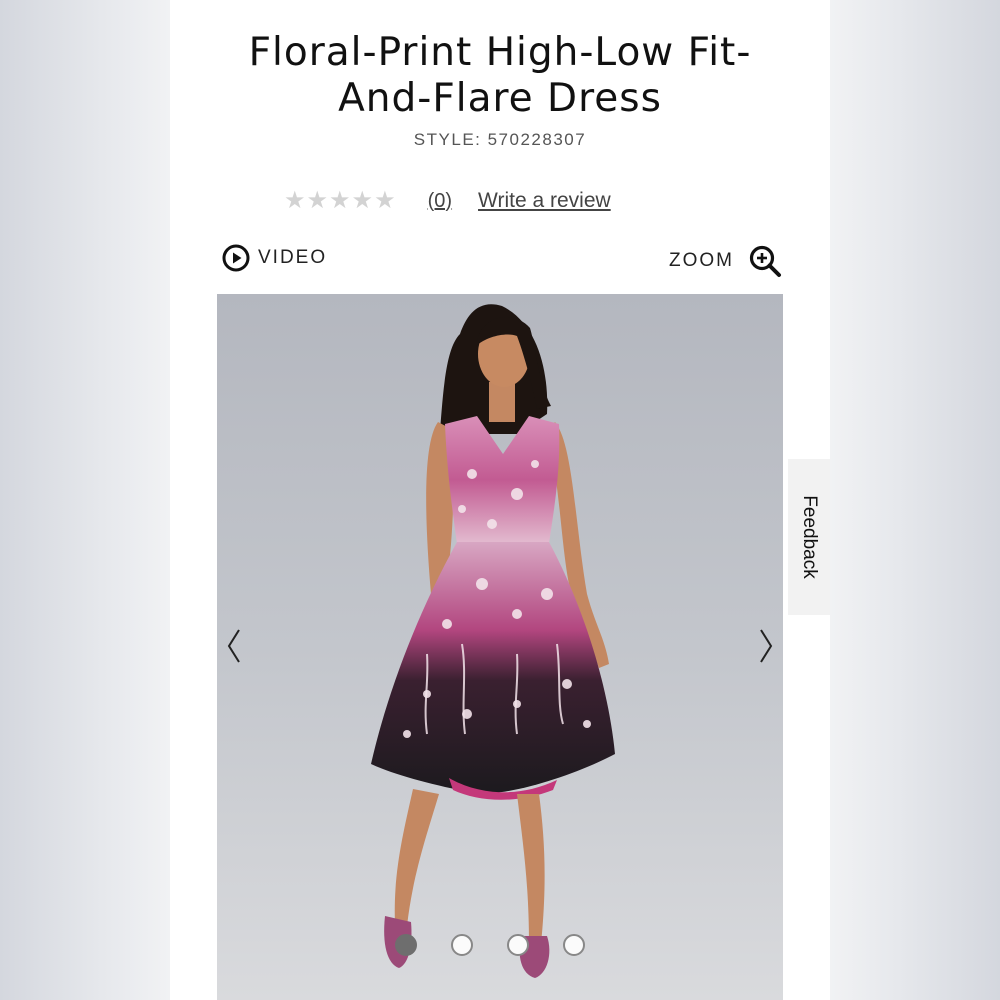 The width and height of the screenshot is (1000, 1000). I want to click on zoom-button: ZOOM, so click(725, 261).